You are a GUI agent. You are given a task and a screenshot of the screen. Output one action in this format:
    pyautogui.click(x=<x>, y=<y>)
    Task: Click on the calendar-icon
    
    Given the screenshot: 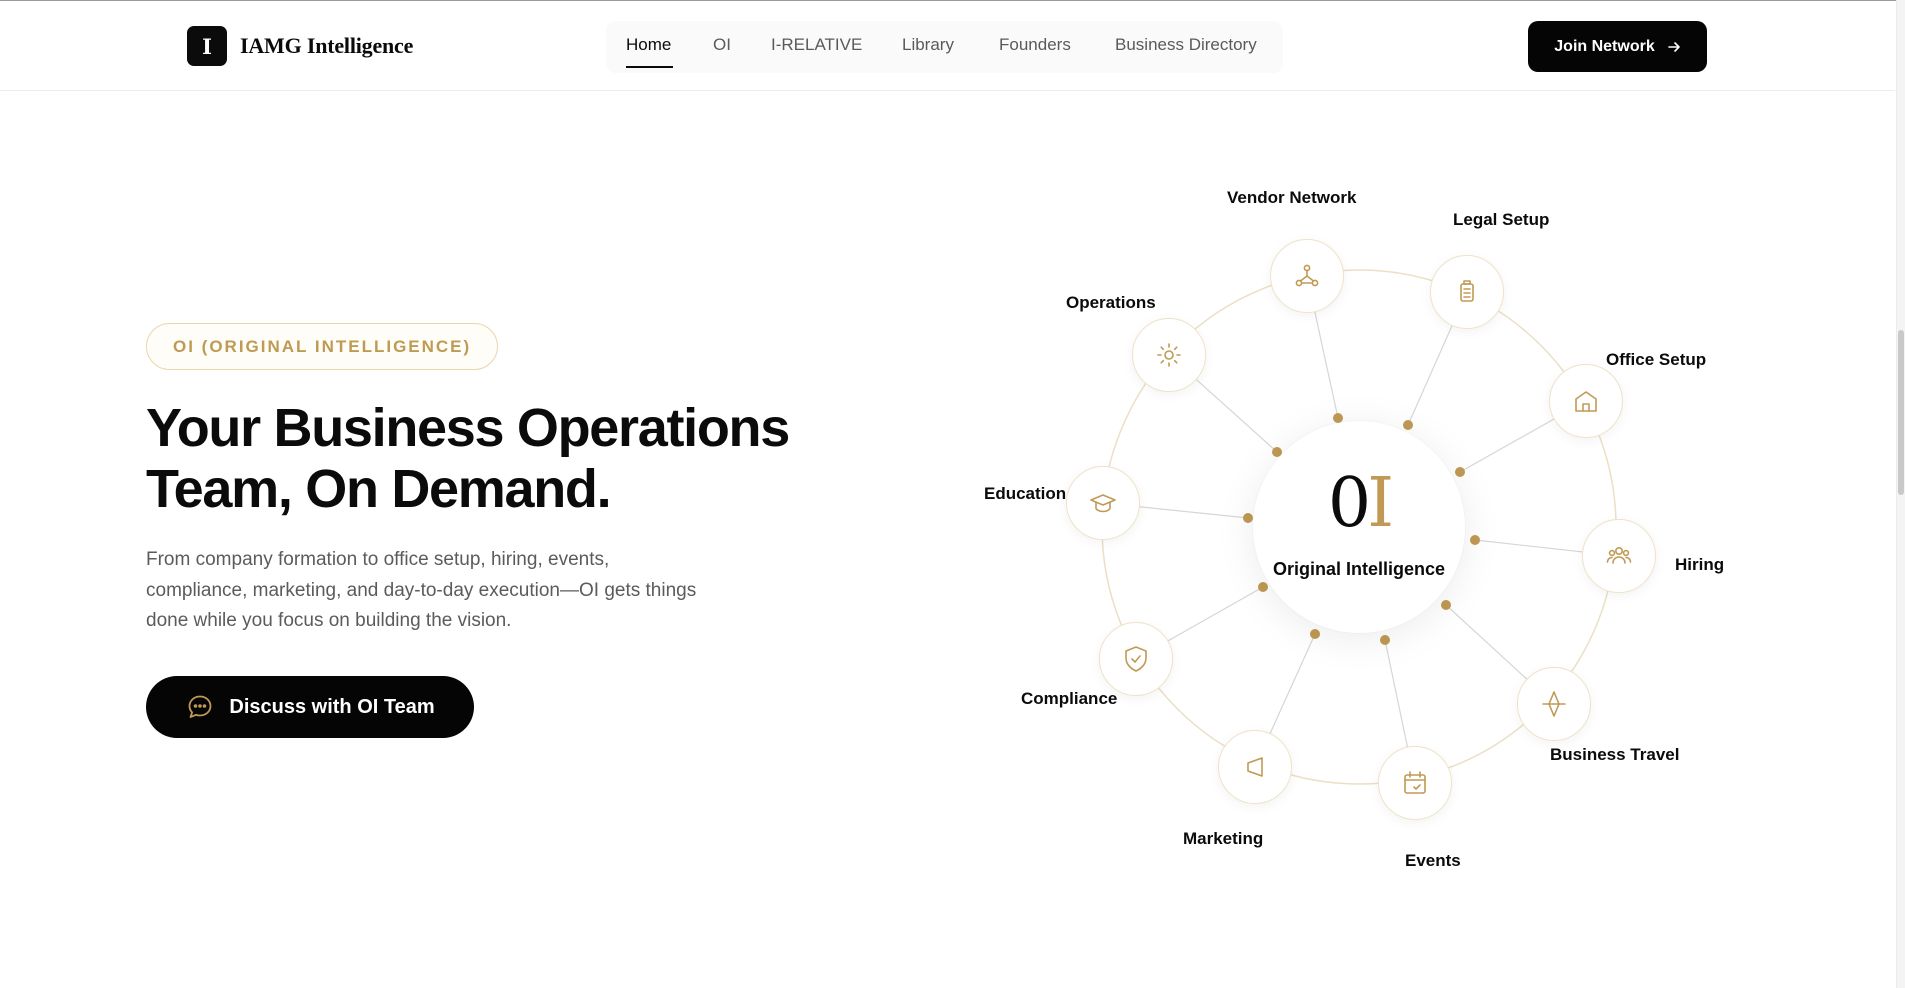 What is the action you would take?
    pyautogui.click(x=1415, y=782)
    